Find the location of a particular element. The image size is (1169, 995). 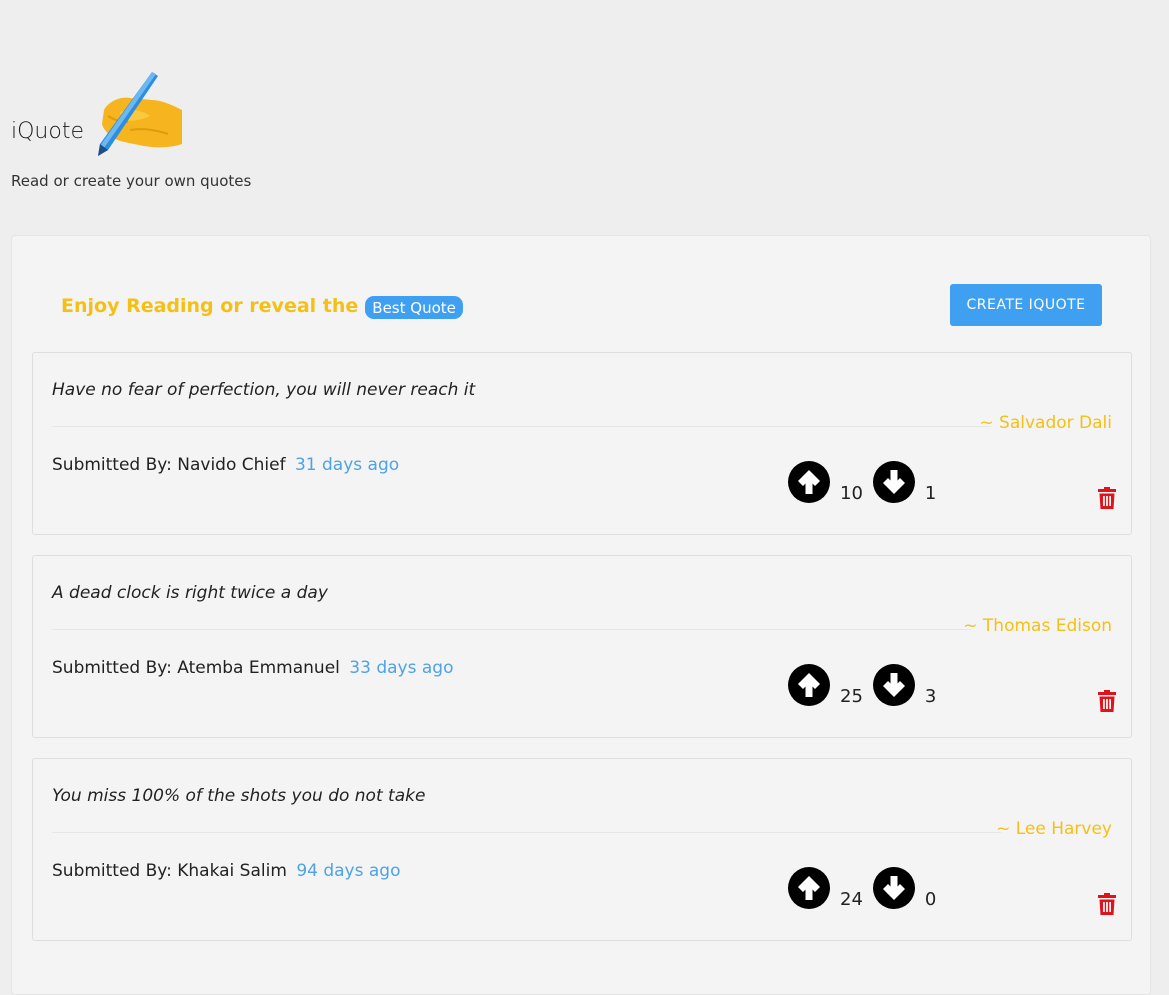

panel-heading-text: Enjoy Reading or reveal the is located at coordinates (210, 306).